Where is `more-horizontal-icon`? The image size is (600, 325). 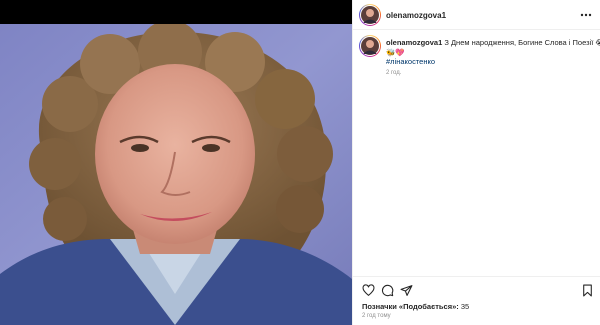
more-horizontal-icon is located at coordinates (586, 15).